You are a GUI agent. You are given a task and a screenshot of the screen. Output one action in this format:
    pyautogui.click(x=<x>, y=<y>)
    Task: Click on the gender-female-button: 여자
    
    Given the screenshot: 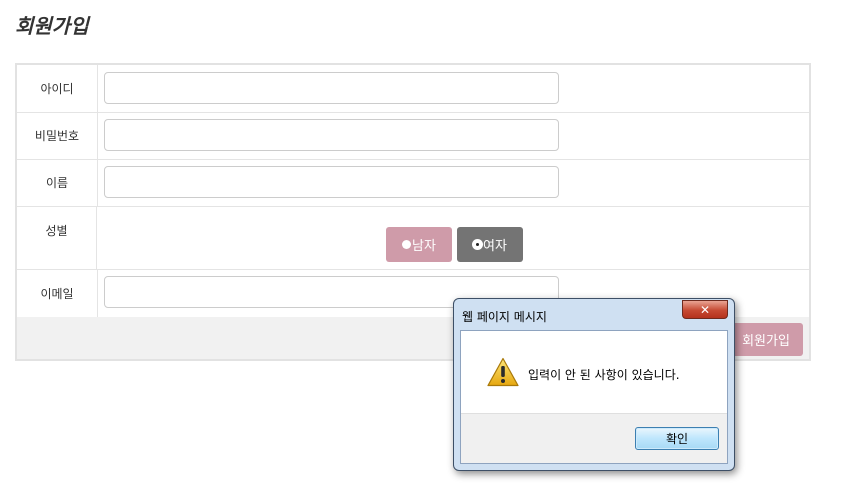 What is the action you would take?
    pyautogui.click(x=490, y=244)
    